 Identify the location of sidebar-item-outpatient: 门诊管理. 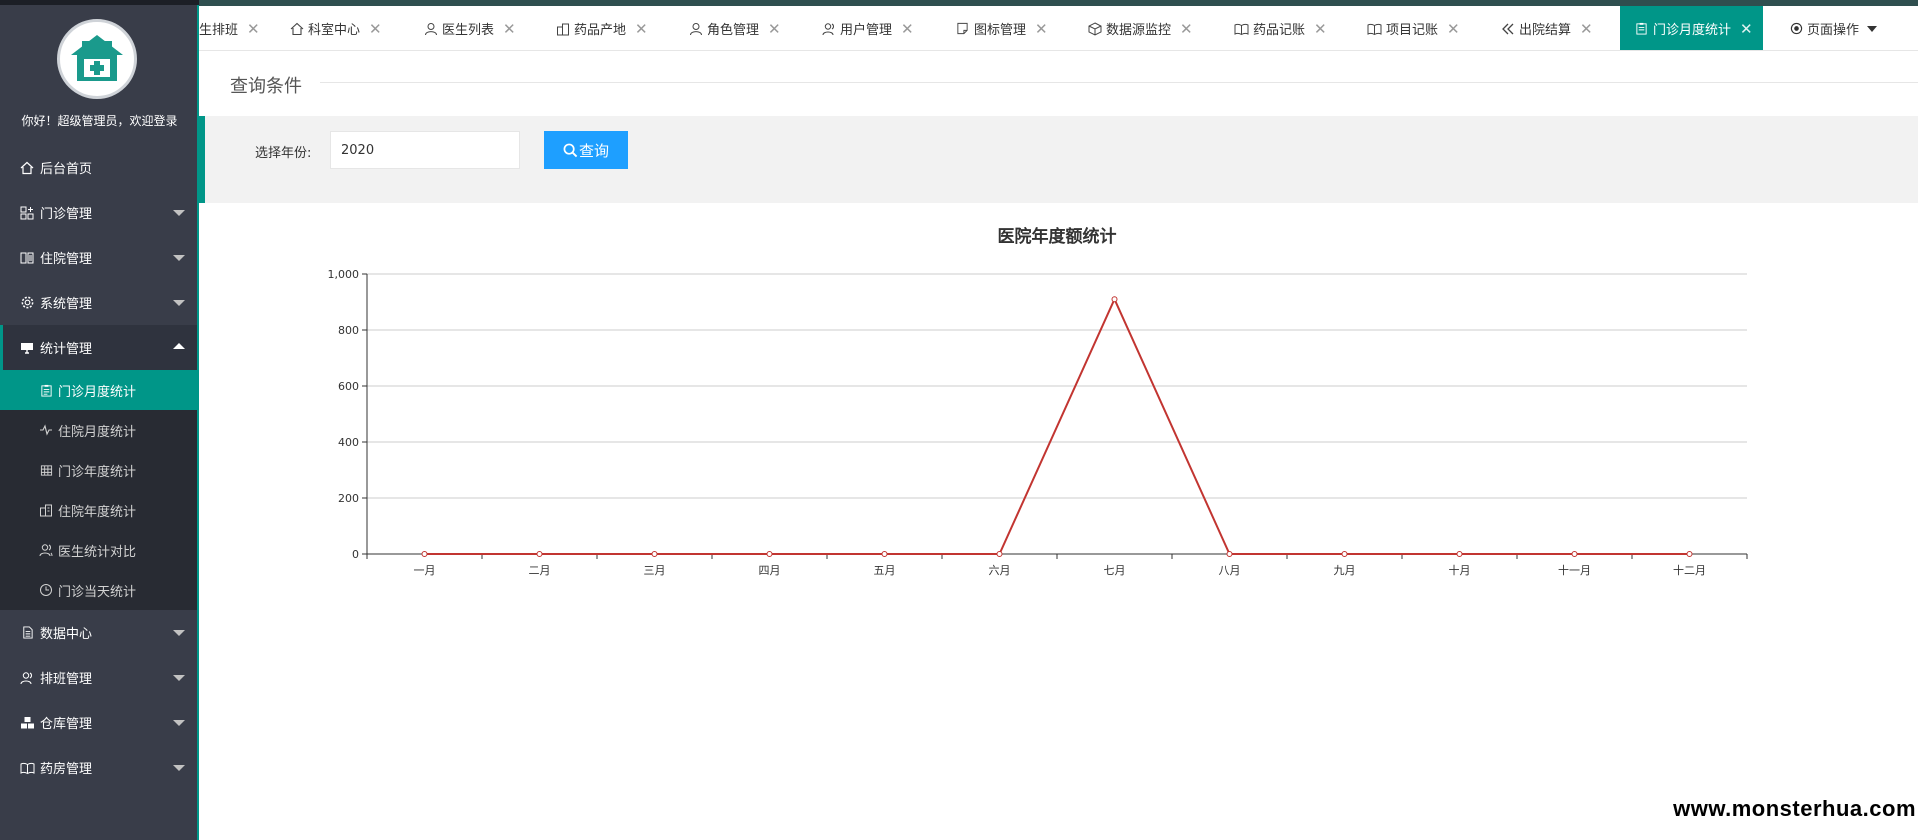
(98, 212).